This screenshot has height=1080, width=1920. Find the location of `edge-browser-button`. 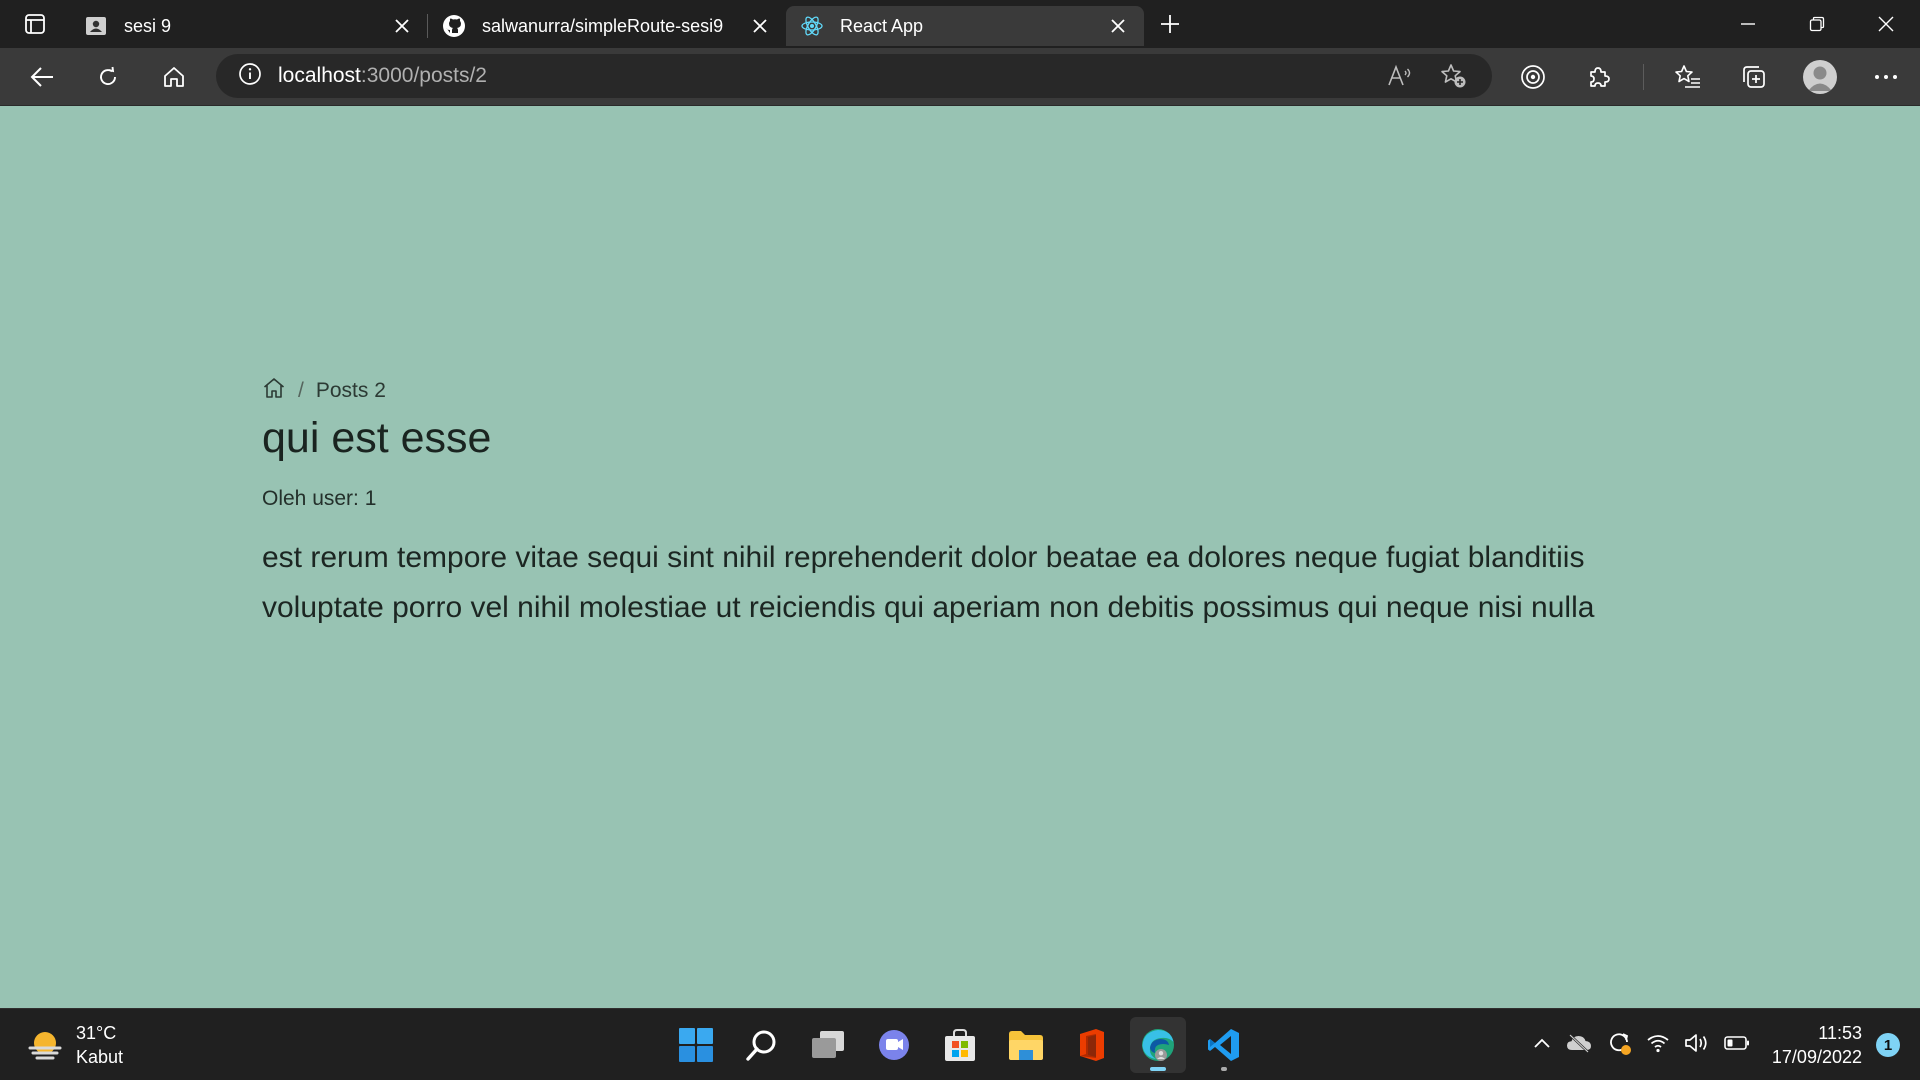

edge-browser-button is located at coordinates (1158, 1045).